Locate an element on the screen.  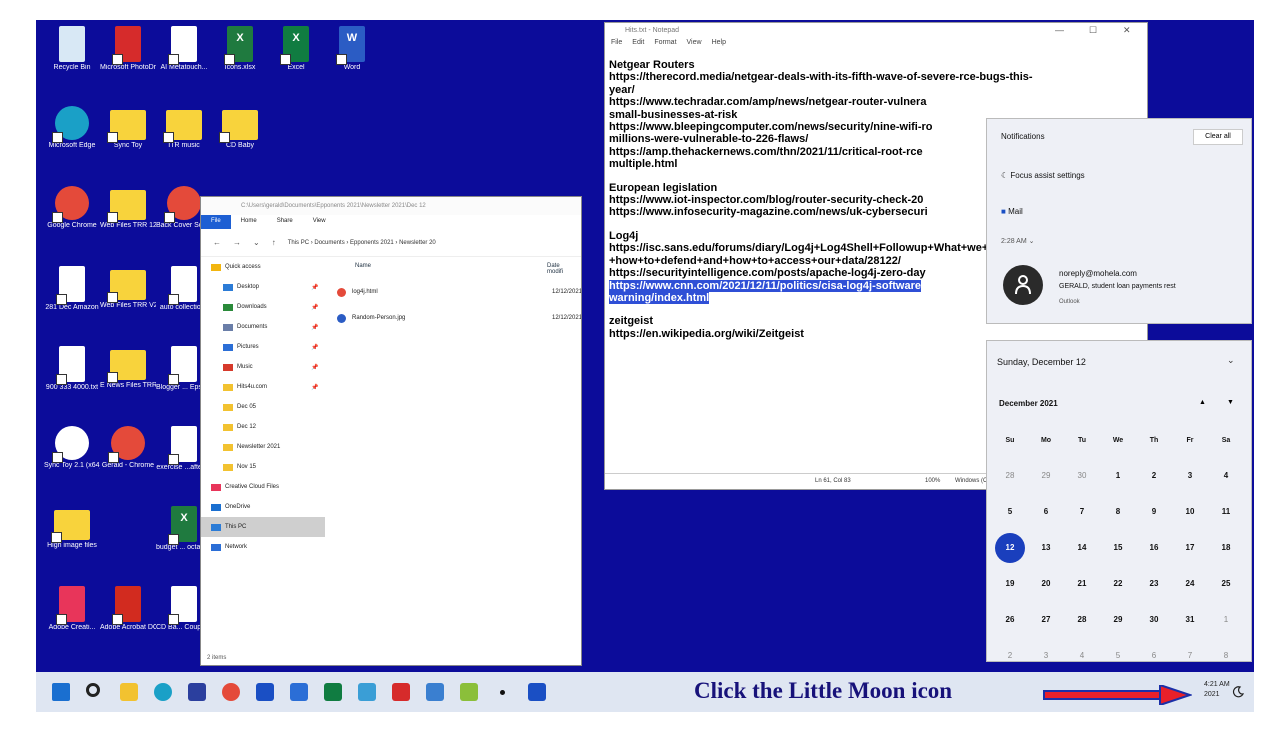
nav-item-music: Music 📌 is located at coordinates (263, 367).